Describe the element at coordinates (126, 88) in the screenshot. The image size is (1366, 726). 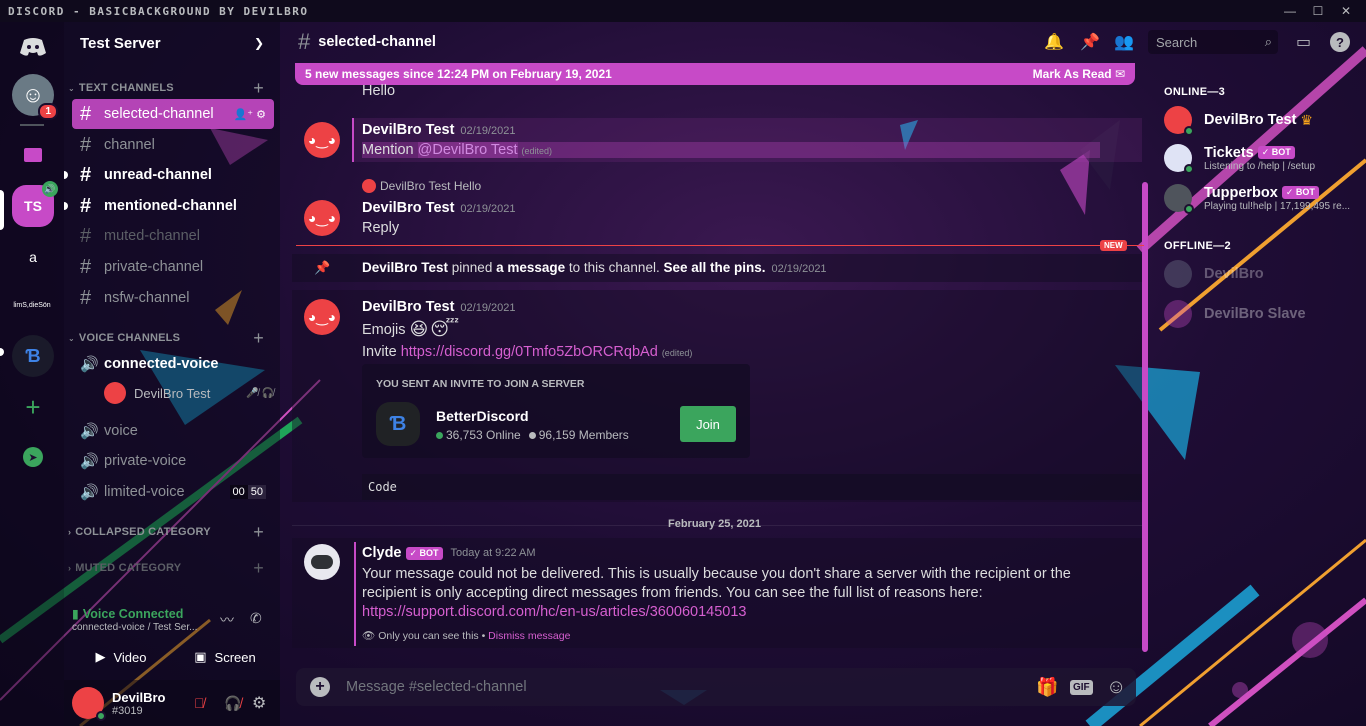
I see `category-label: TEXT CHANNELS` at that location.